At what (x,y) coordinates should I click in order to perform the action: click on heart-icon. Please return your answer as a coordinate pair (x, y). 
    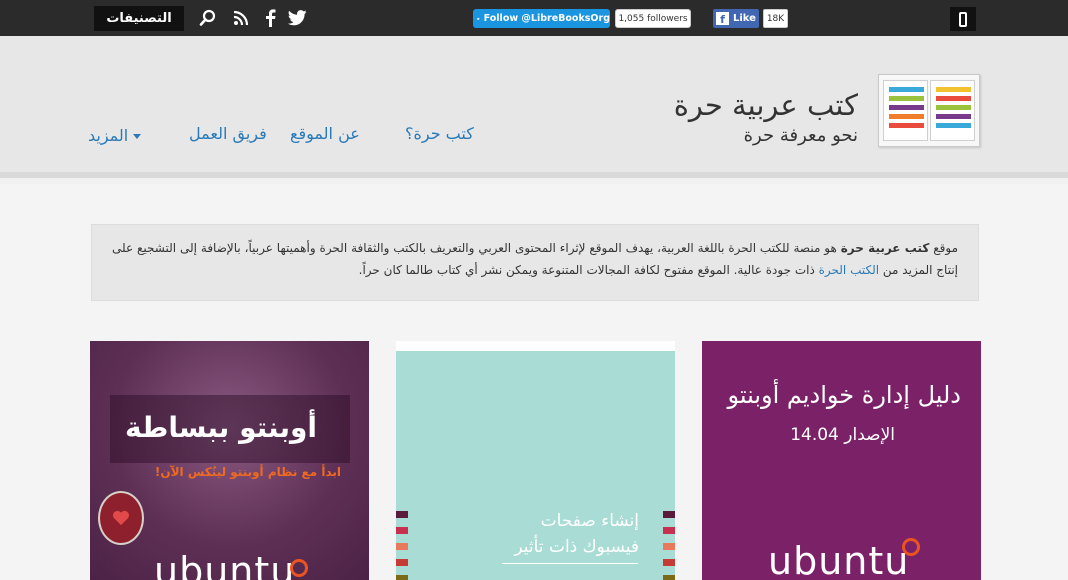
    Looking at the image, I should click on (121, 518).